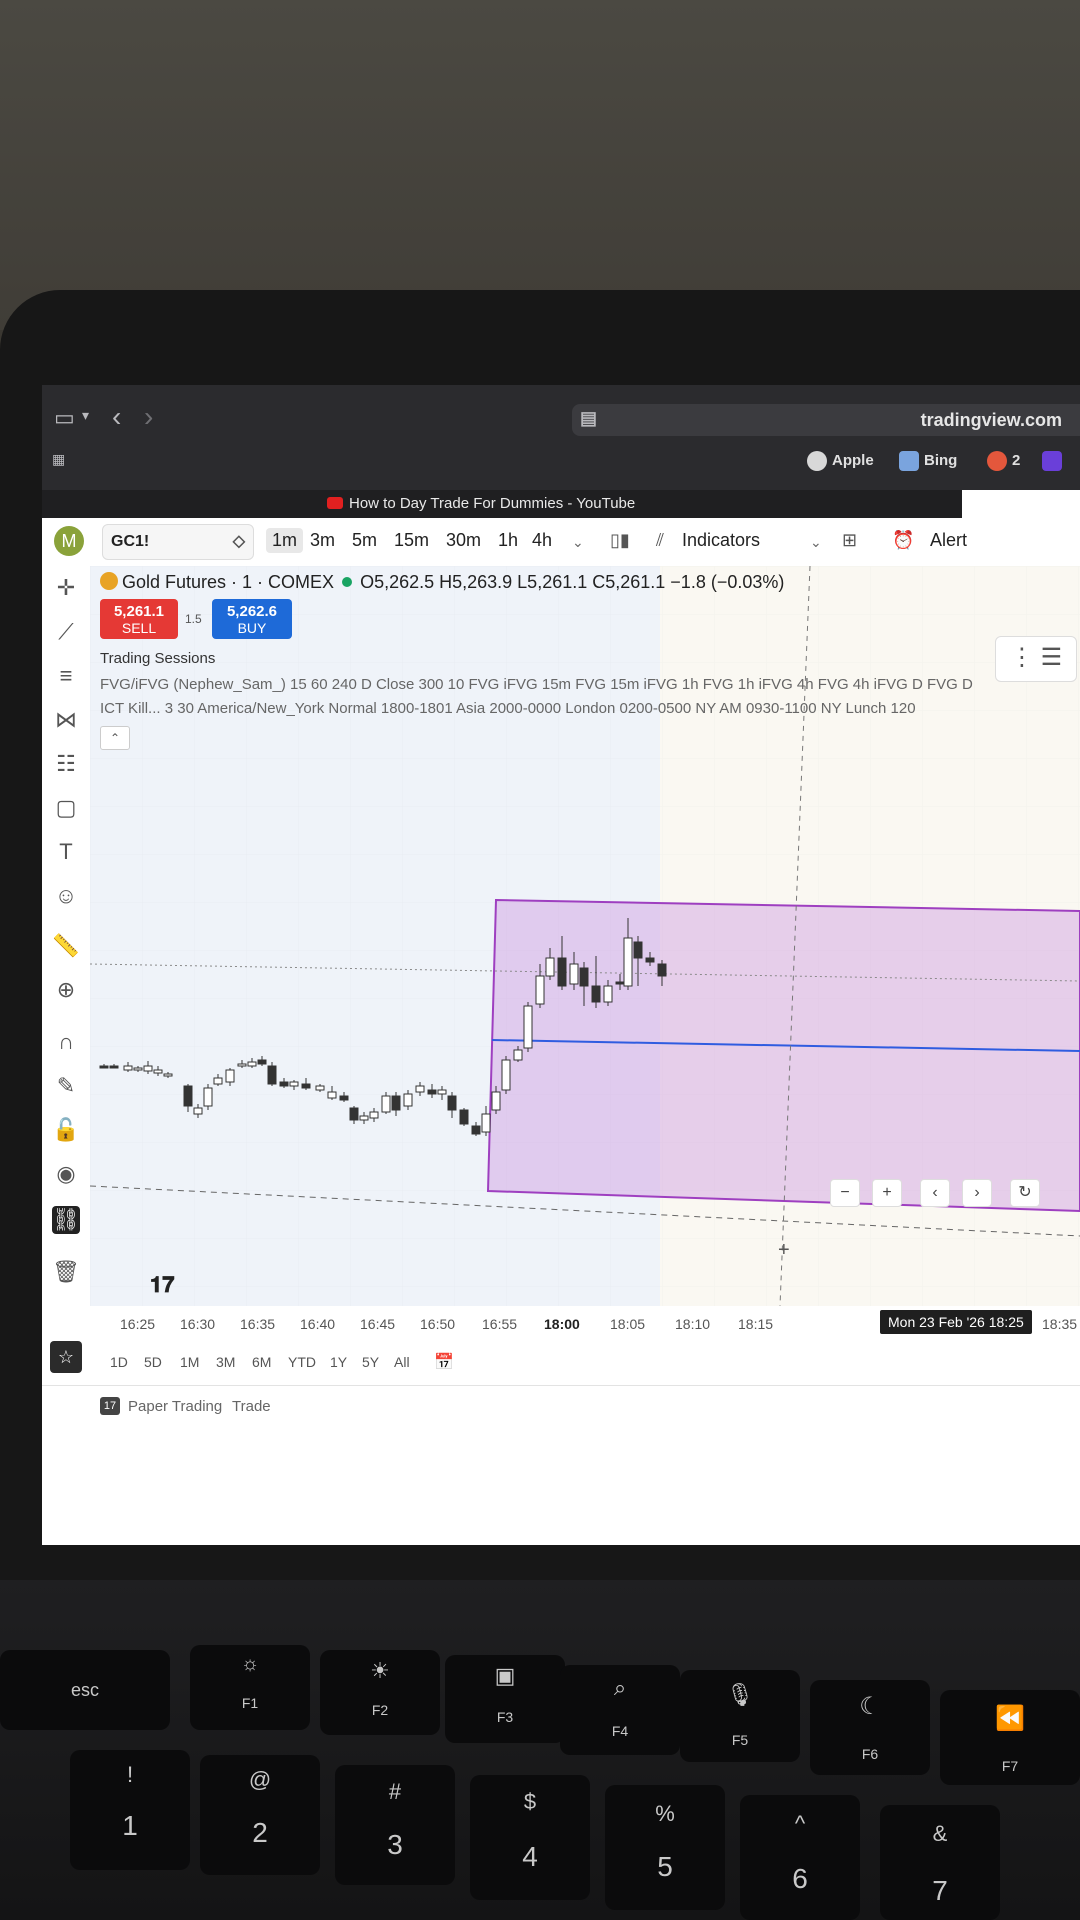  I want to click on symbol-search: GC1! ◇, so click(178, 542).